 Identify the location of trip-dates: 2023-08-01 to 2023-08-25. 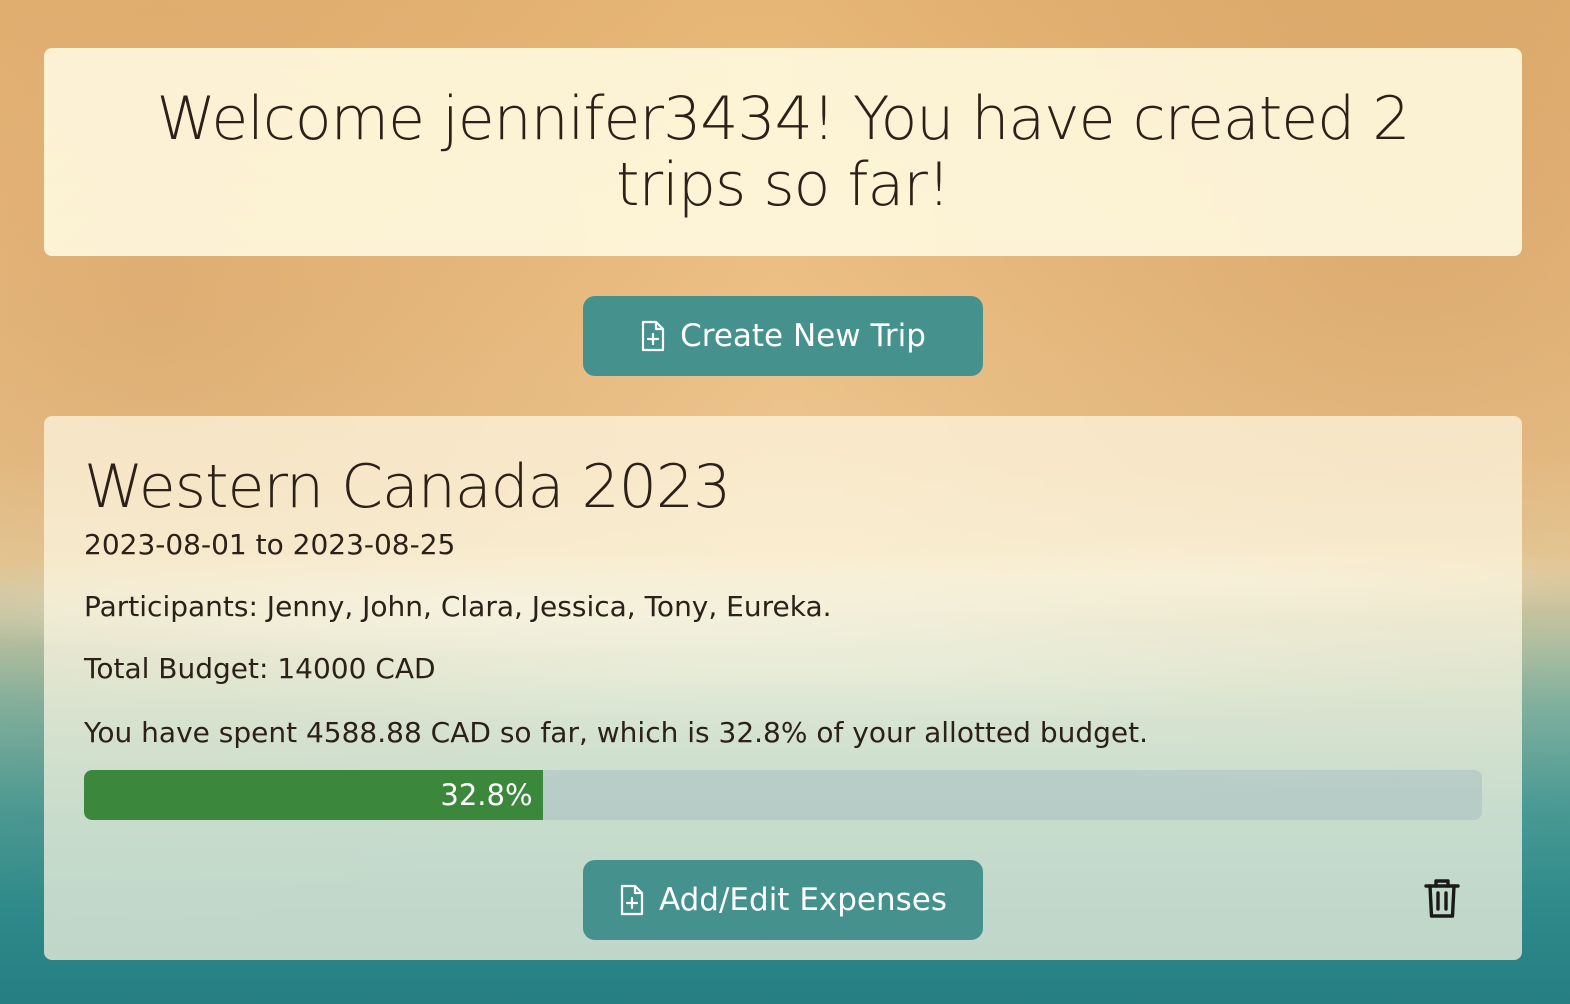
(270, 544).